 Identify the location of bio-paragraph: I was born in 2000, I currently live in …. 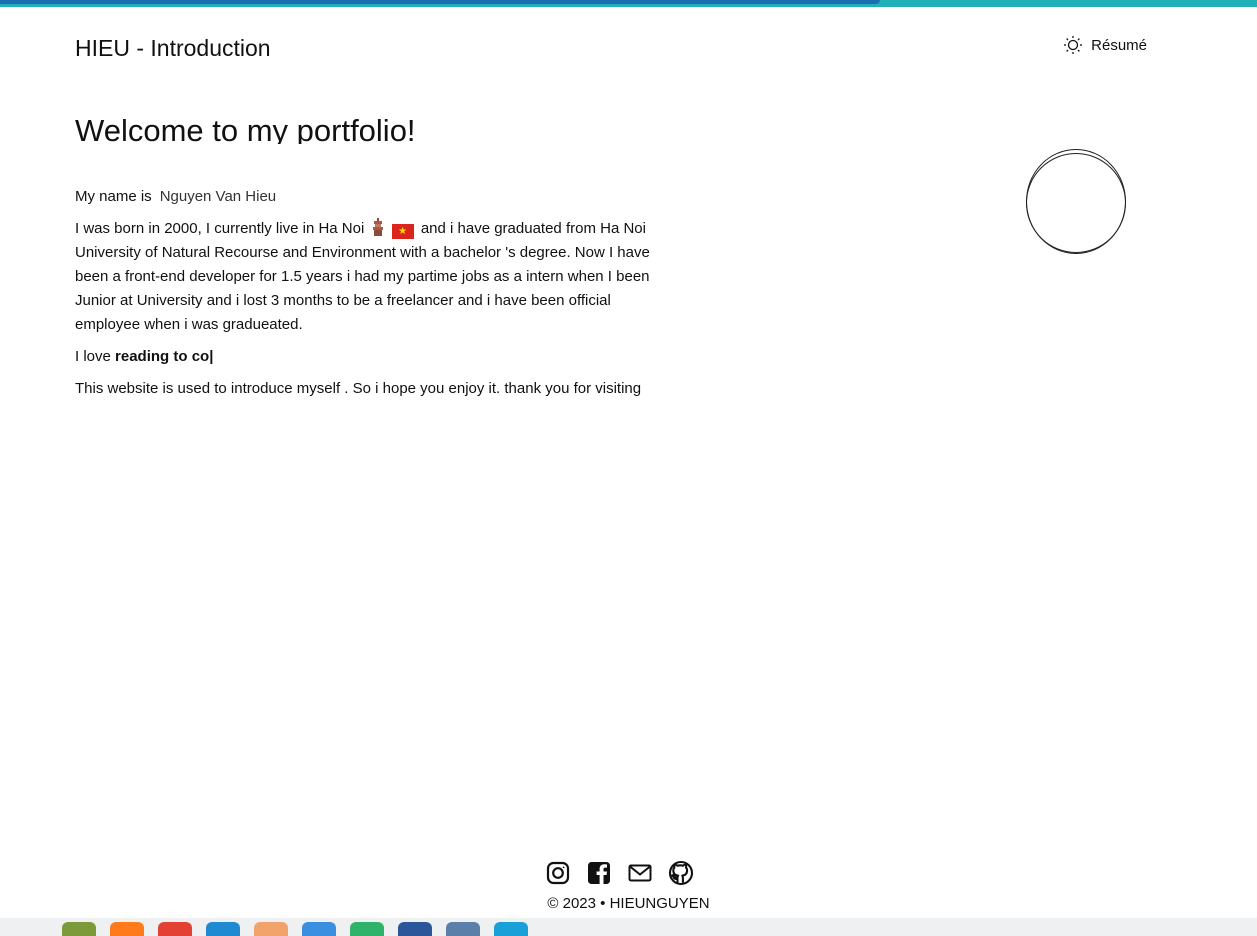
(367, 277).